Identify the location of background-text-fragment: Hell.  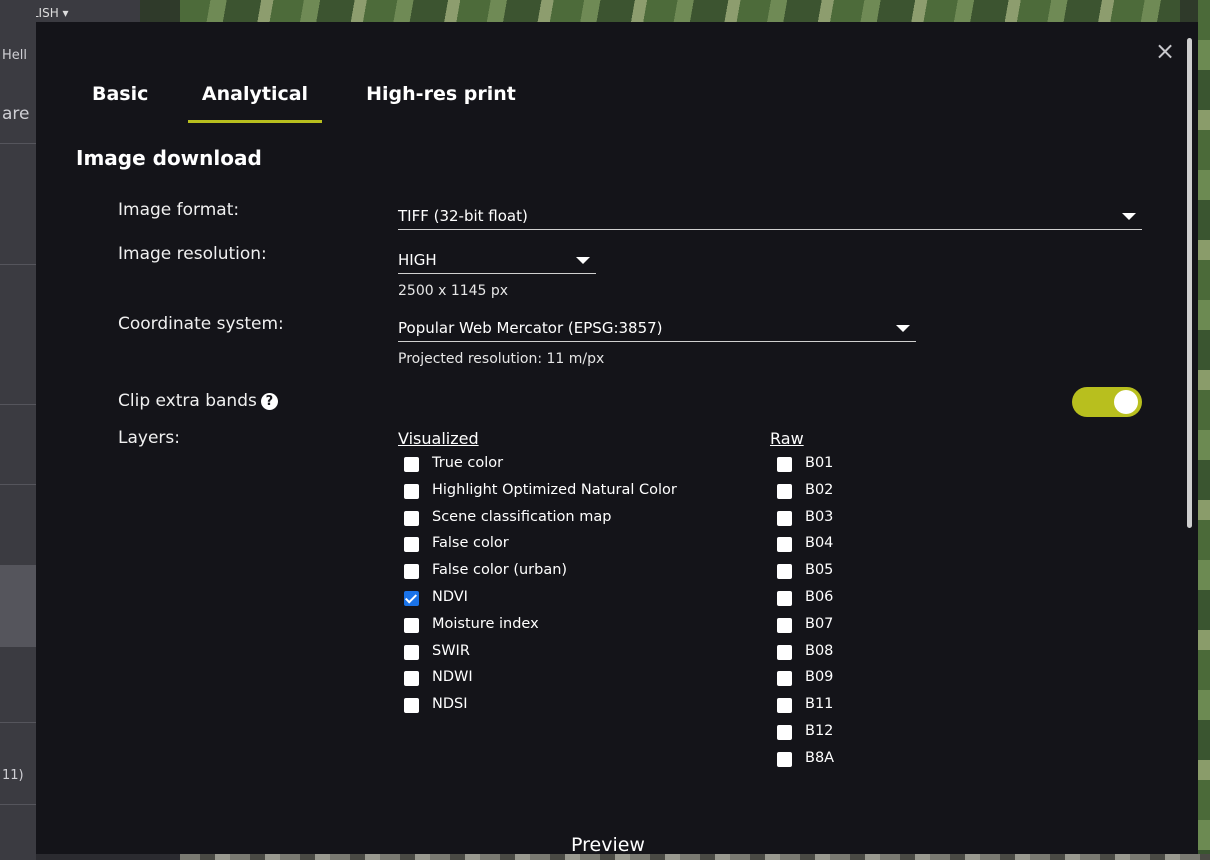
(14, 55).